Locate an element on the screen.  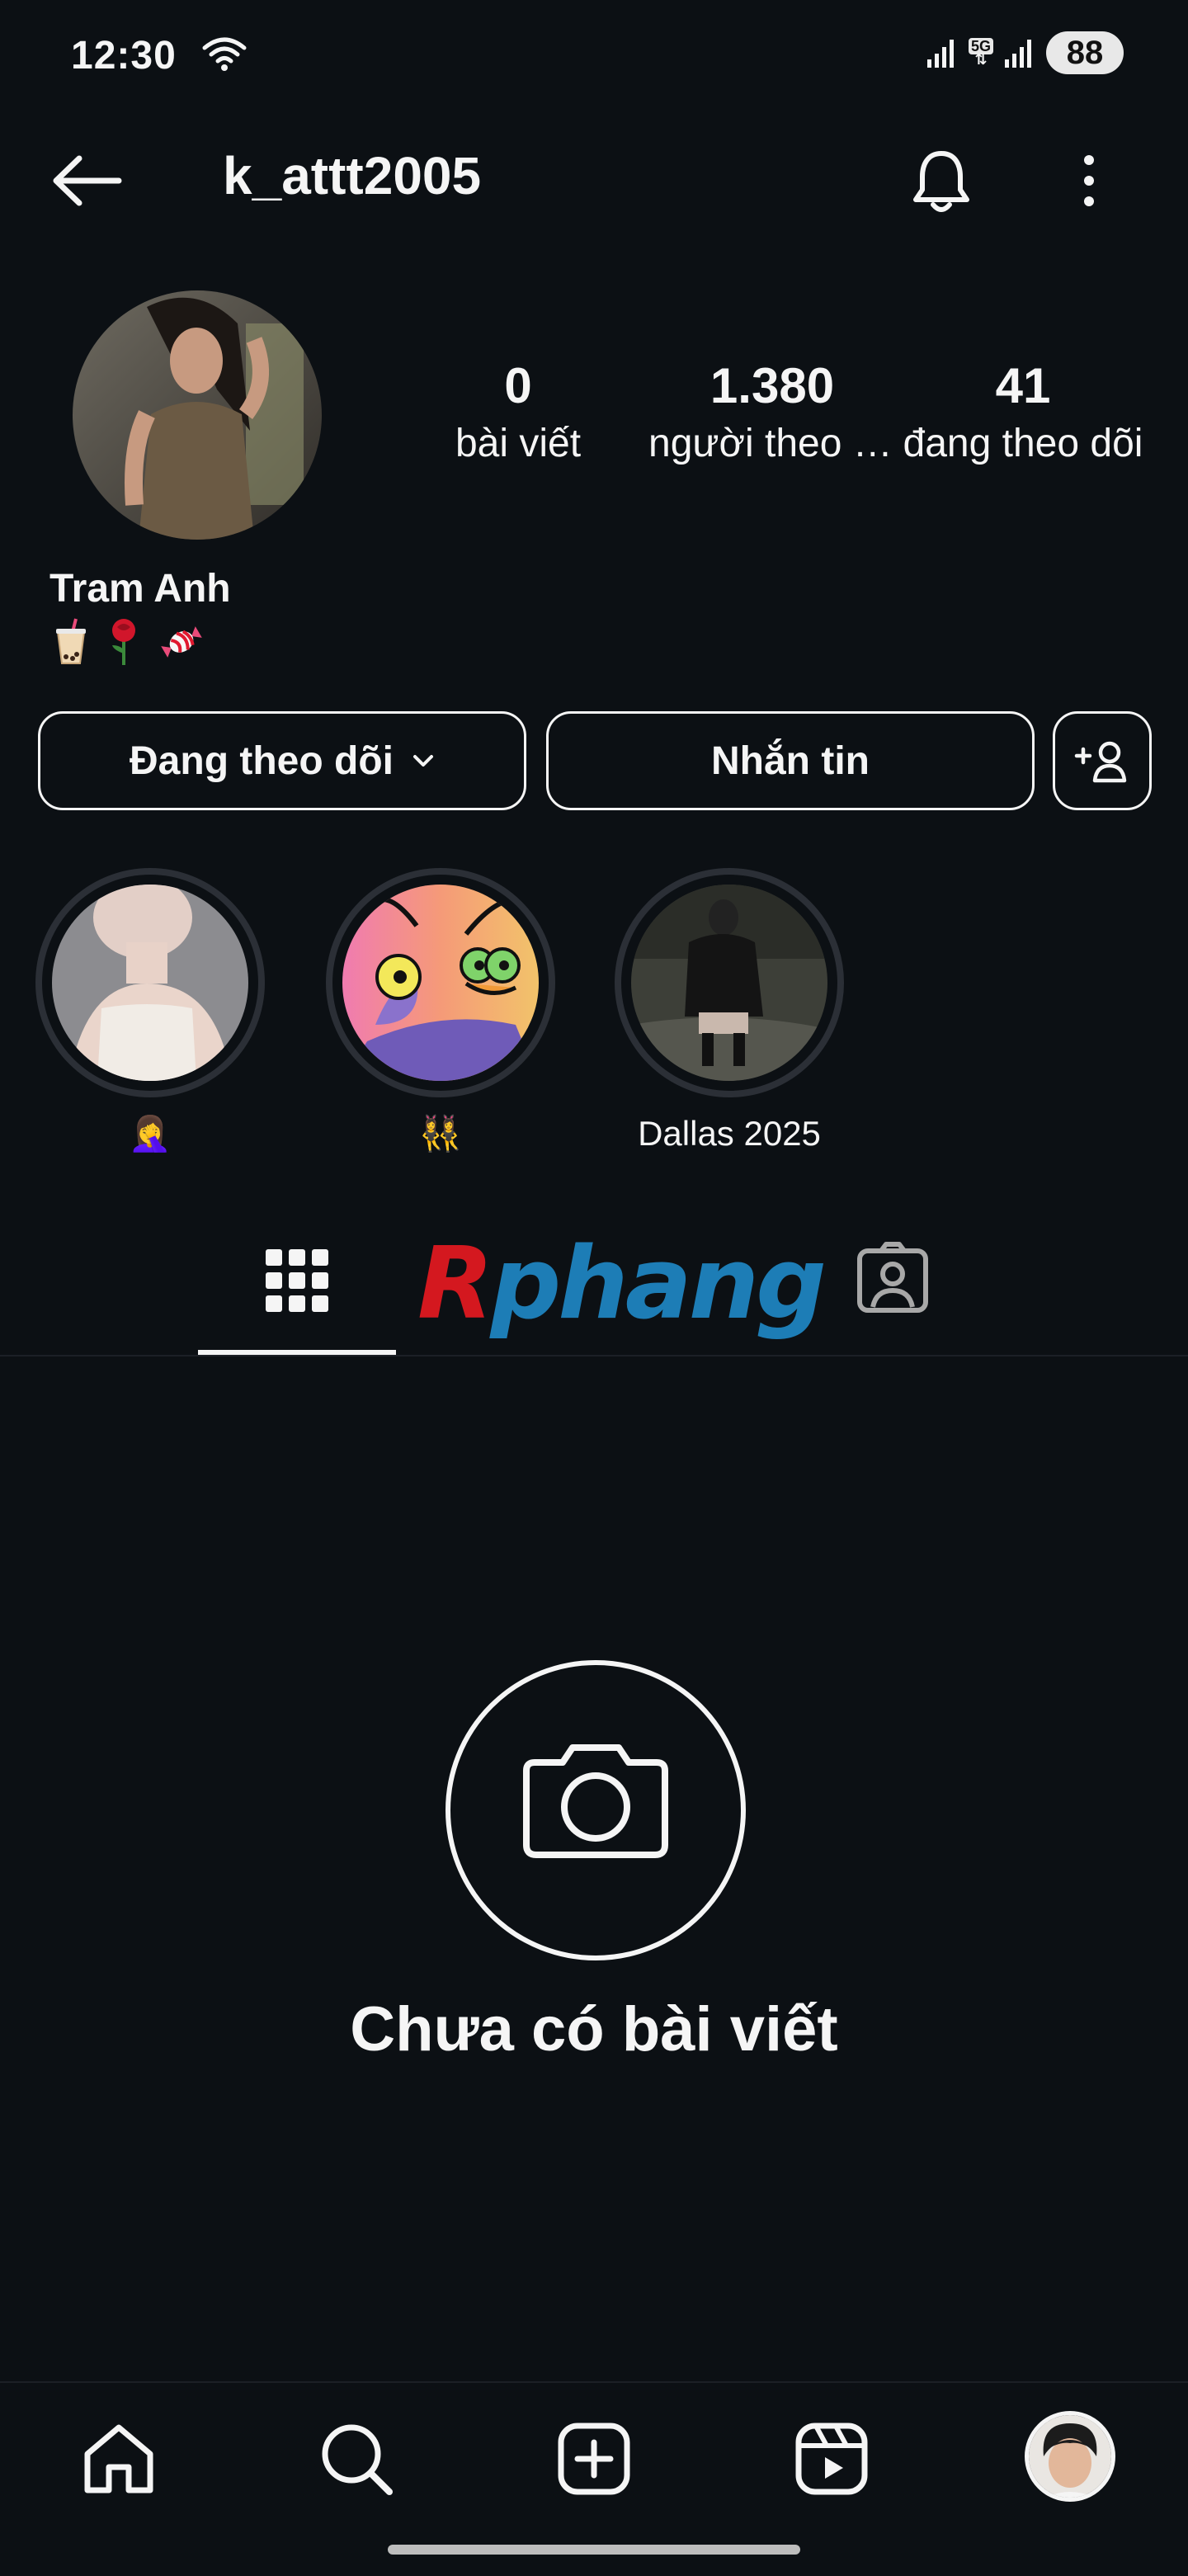
profile-avatar is located at coordinates (197, 415).